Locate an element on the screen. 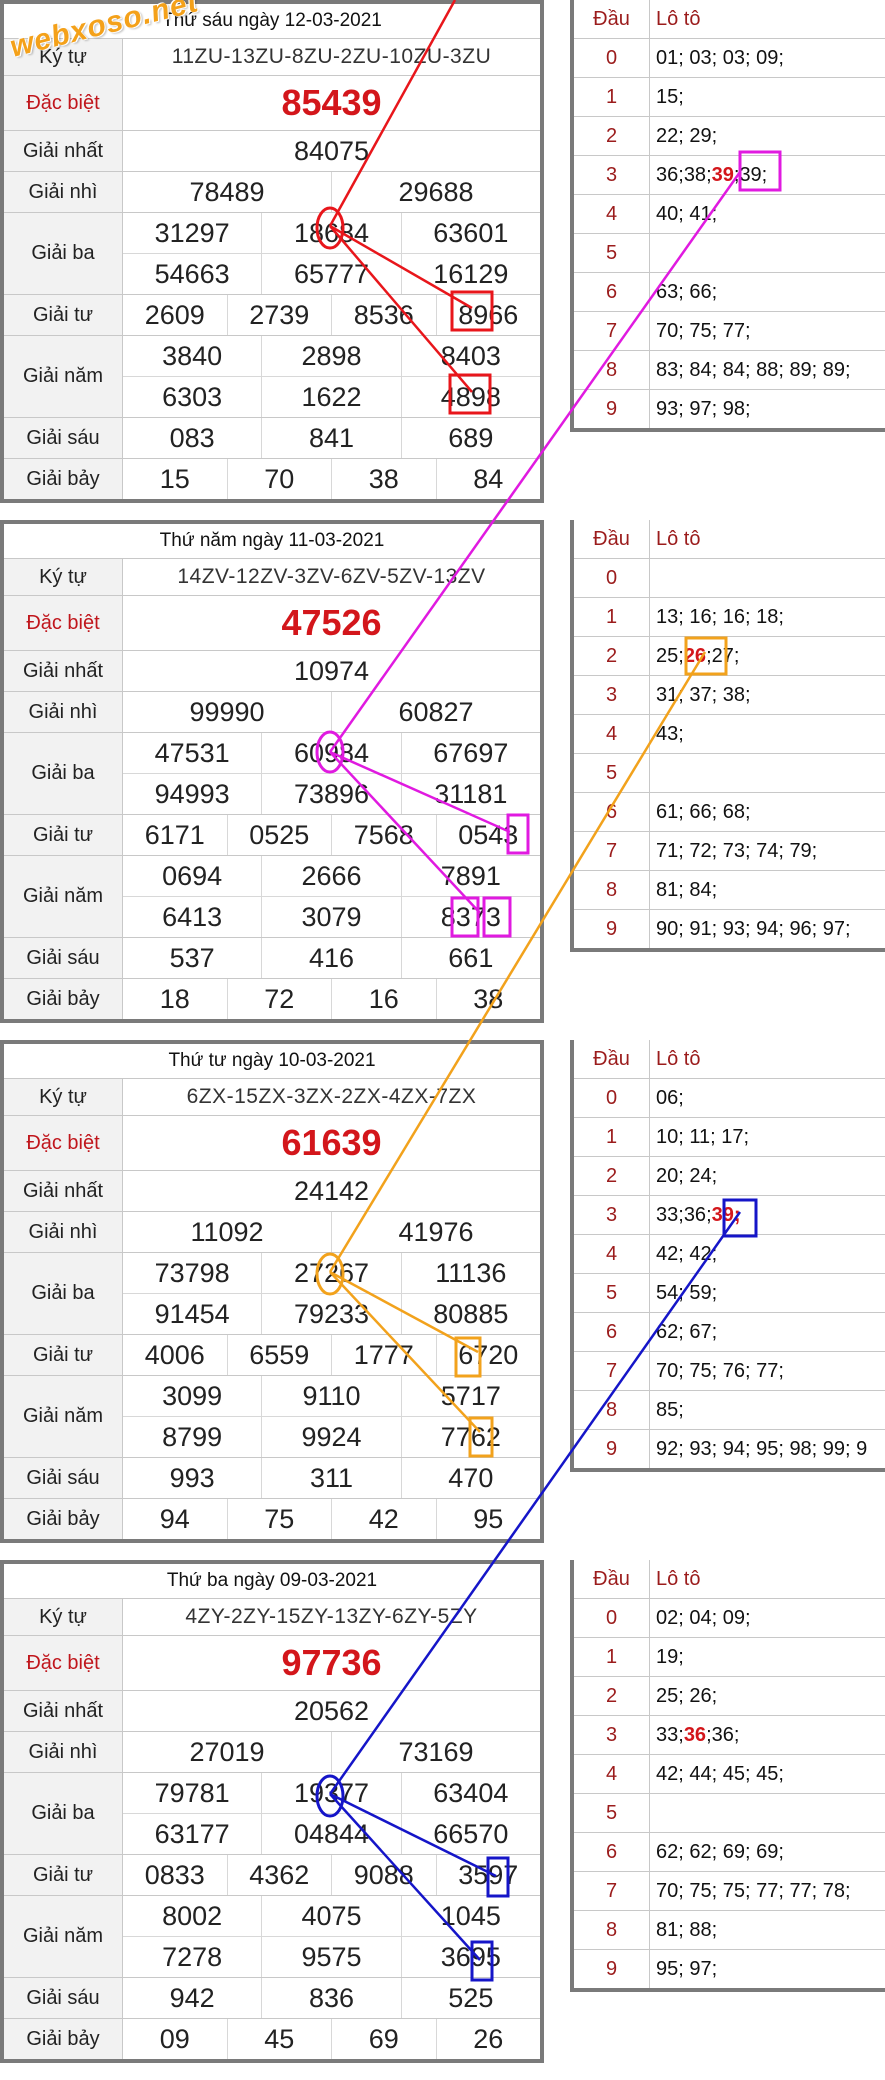 This screenshot has width=885, height=2080. loto-values: 06; is located at coordinates (670, 1097).